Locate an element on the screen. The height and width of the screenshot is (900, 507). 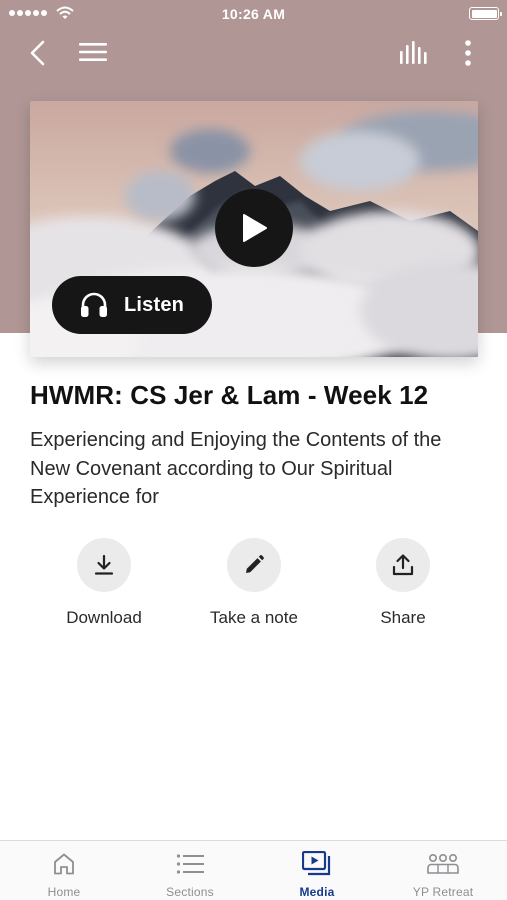
share-label: Share is located at coordinates (403, 617).